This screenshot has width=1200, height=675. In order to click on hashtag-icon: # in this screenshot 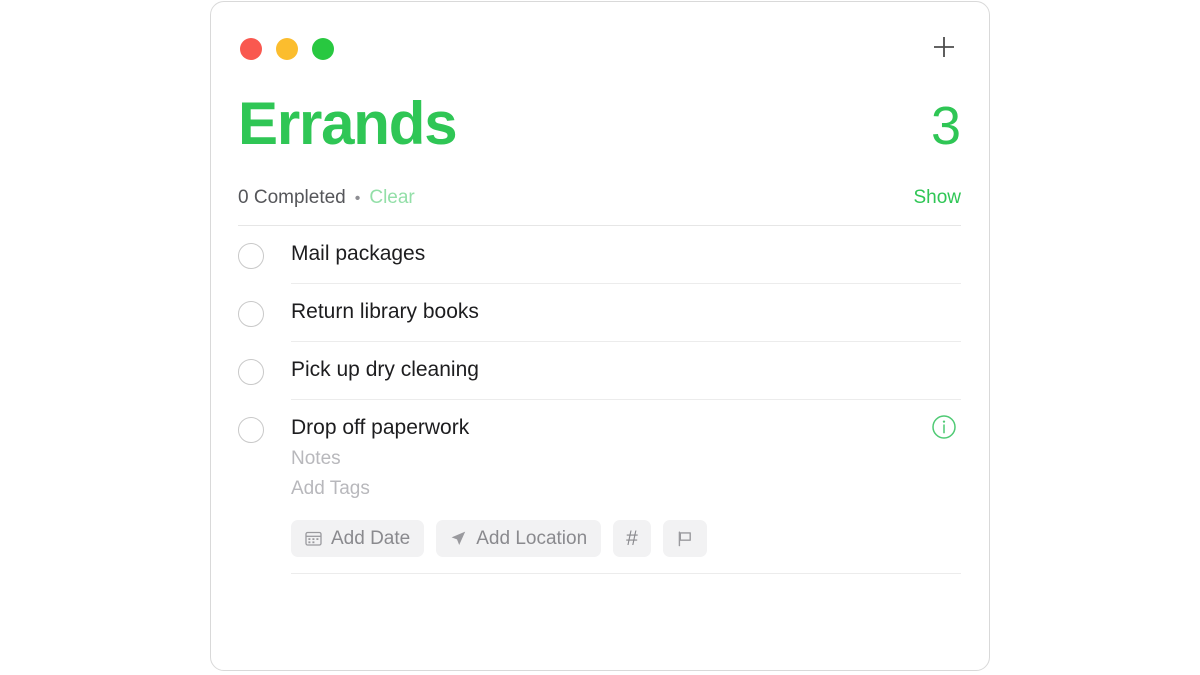, I will do `click(632, 539)`.